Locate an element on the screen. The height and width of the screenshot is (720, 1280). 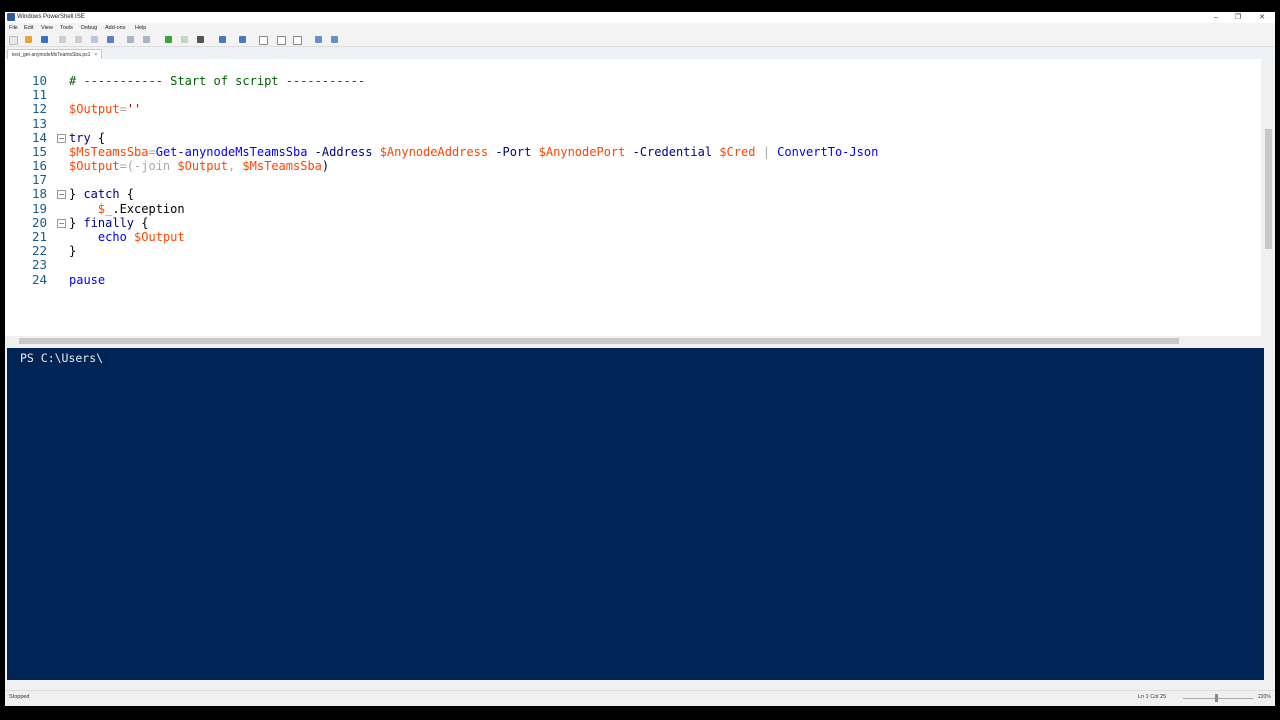
minimize-button: – is located at coordinates (1216, 17).